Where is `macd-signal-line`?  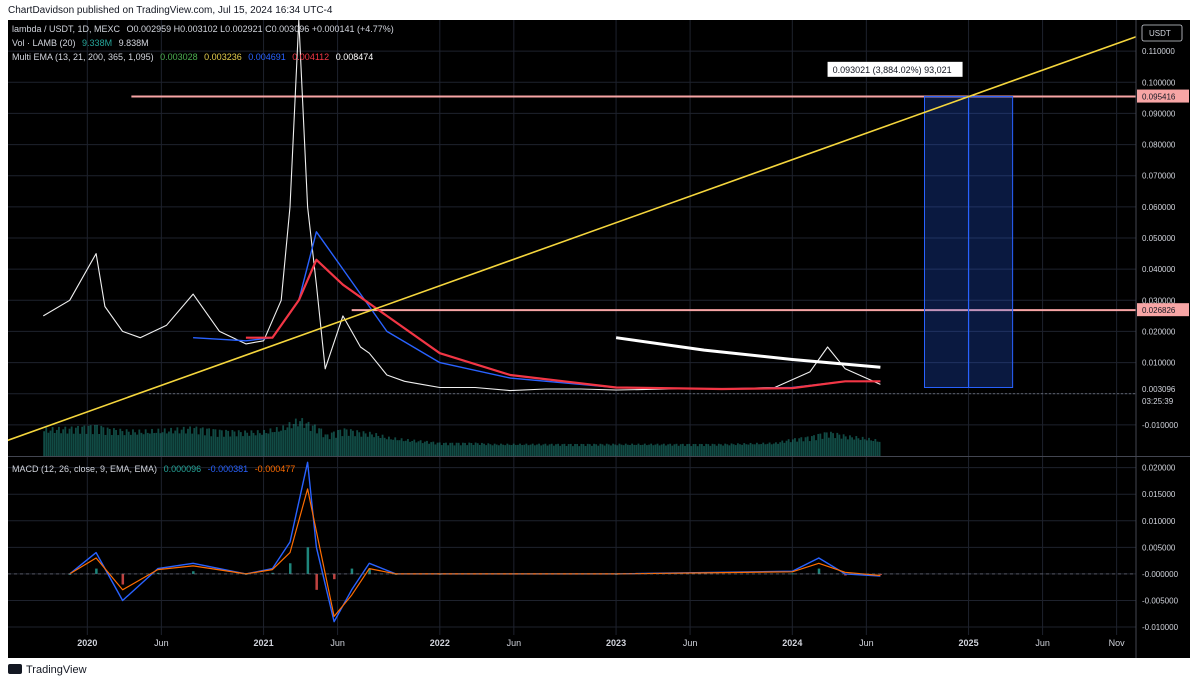 macd-signal-line is located at coordinates (475, 553).